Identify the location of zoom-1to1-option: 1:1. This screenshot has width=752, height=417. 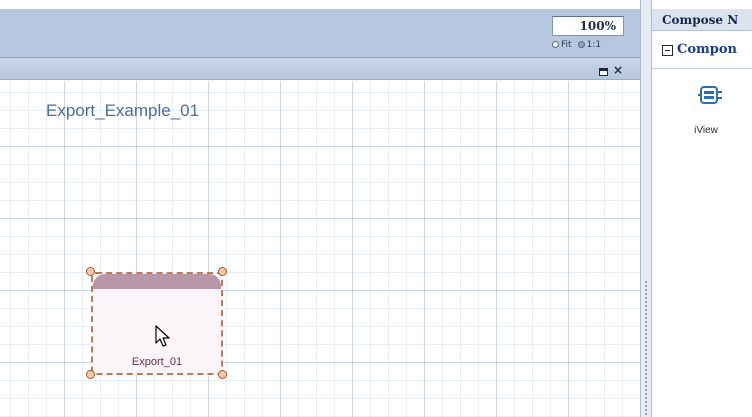
(589, 45).